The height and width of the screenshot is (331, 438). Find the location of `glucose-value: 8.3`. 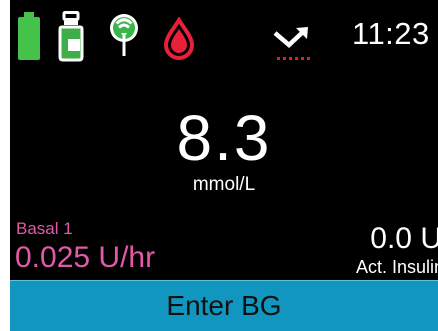

glucose-value: 8.3 is located at coordinates (224, 138).